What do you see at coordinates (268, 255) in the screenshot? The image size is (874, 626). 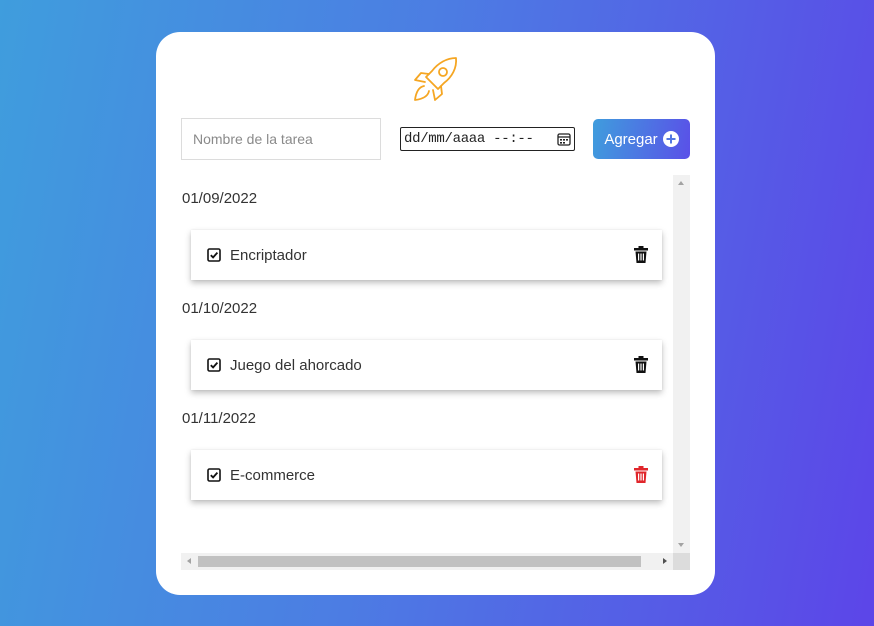 I see `task-label: Encriptador` at bounding box center [268, 255].